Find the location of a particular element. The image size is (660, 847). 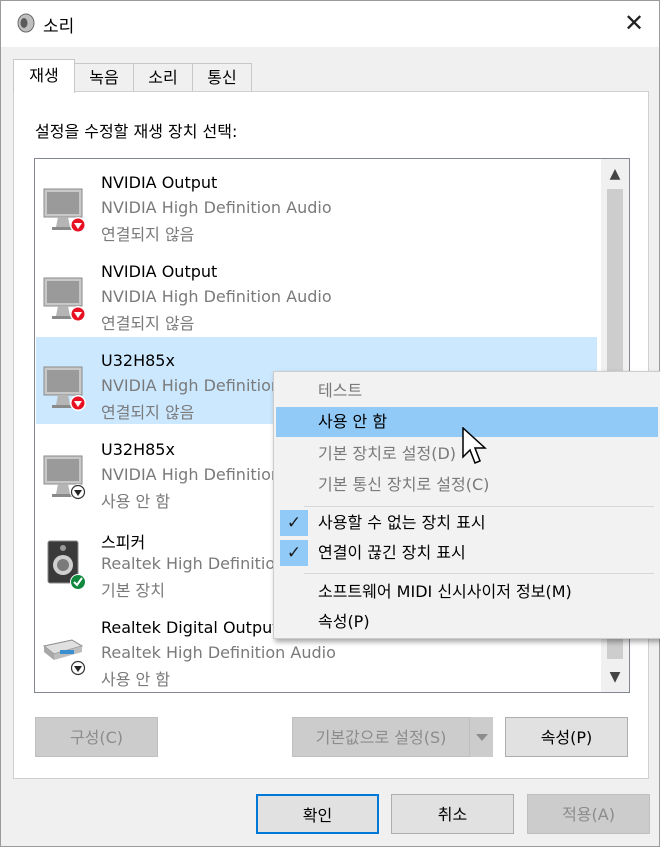

device-name: Realtek Digital Output is located at coordinates (190, 627).